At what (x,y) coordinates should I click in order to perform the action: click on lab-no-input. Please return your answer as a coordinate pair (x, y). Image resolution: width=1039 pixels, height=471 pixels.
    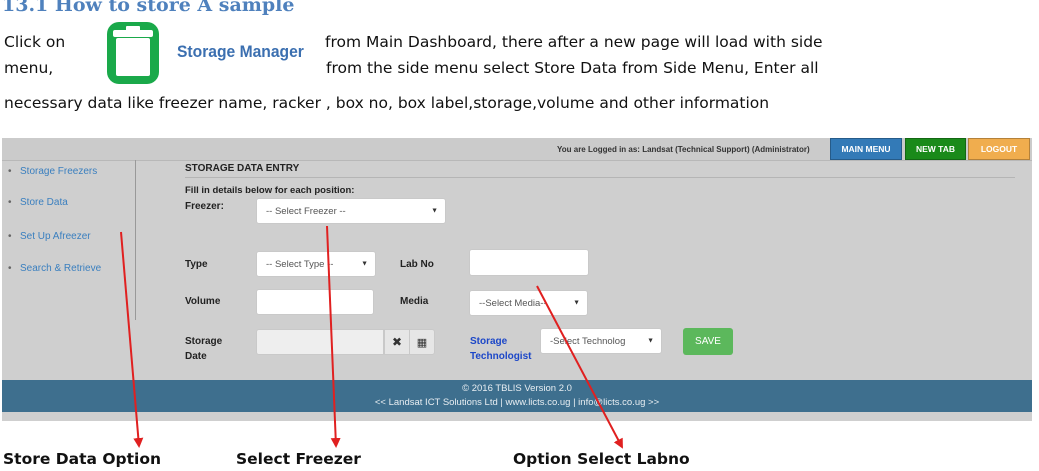
    Looking at the image, I should click on (529, 262).